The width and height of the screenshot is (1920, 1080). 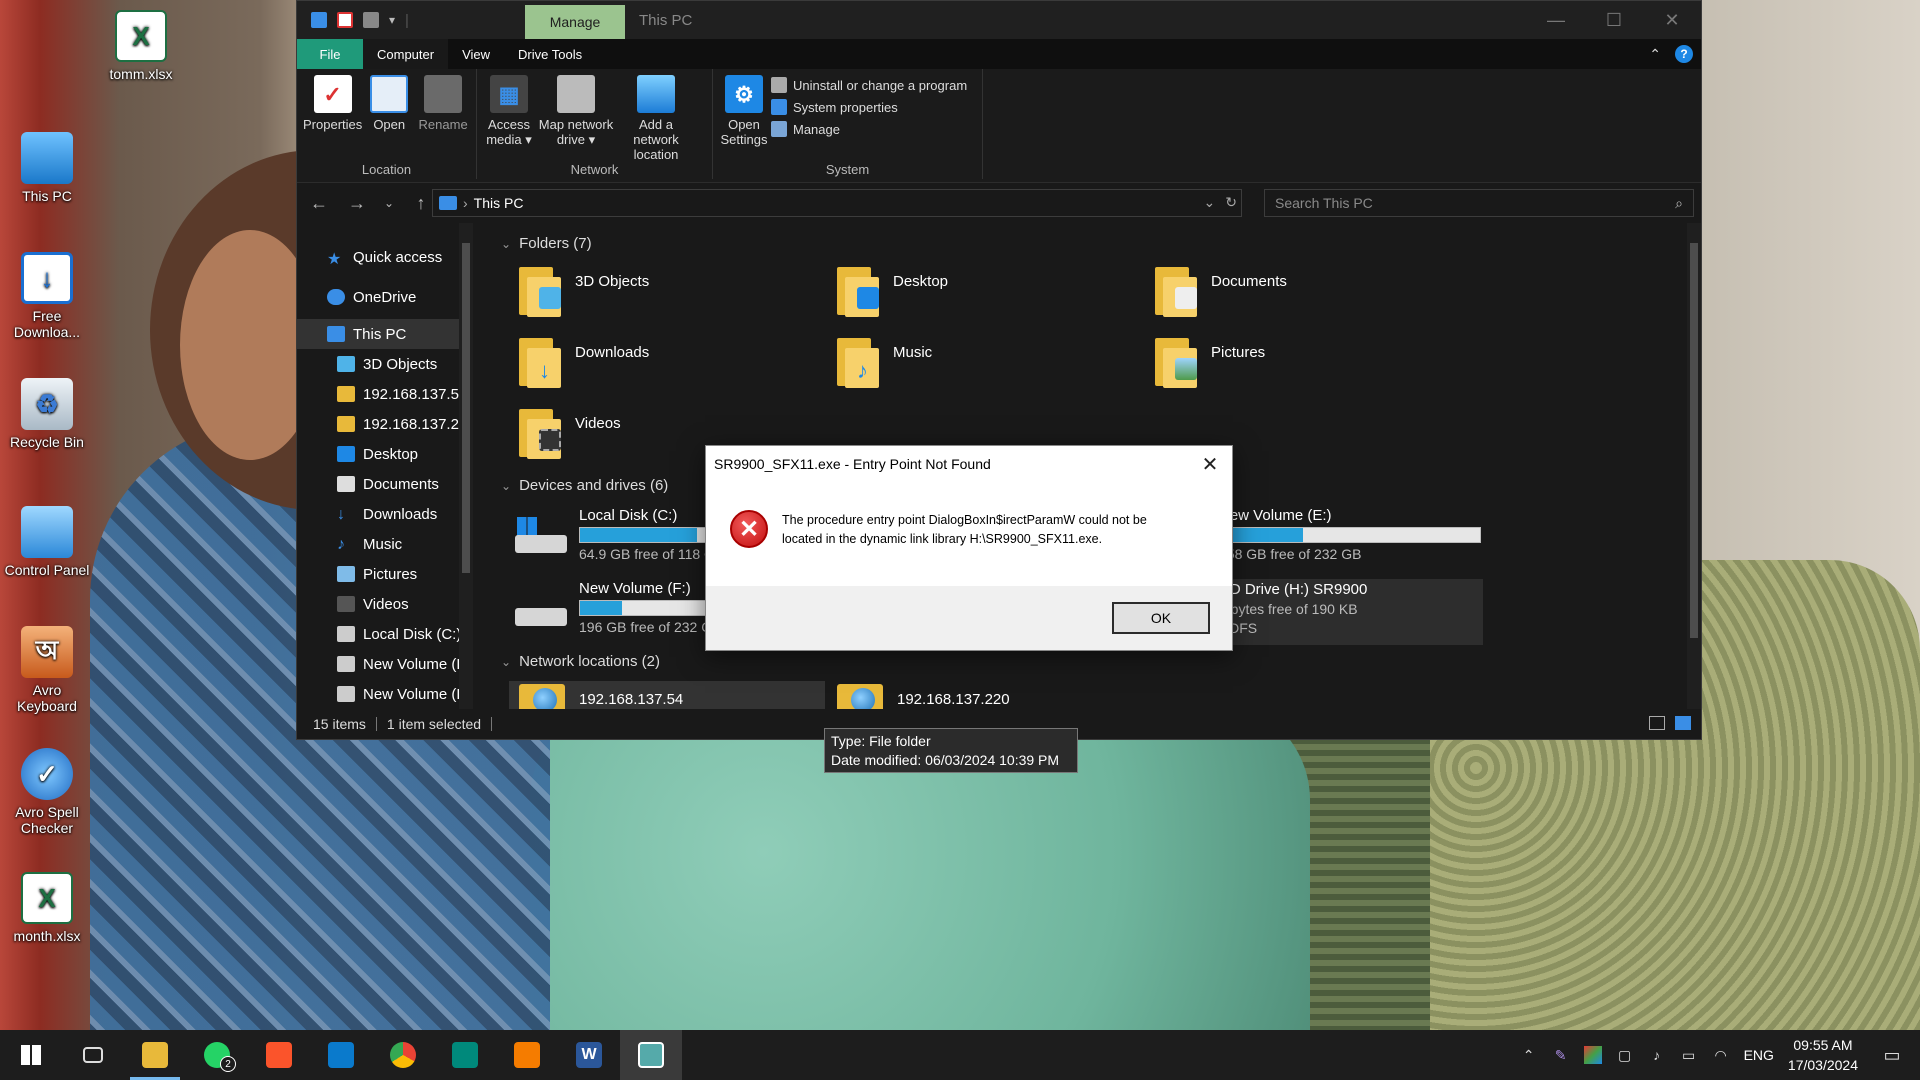 What do you see at coordinates (371, 20) in the screenshot?
I see `new-folder-icon` at bounding box center [371, 20].